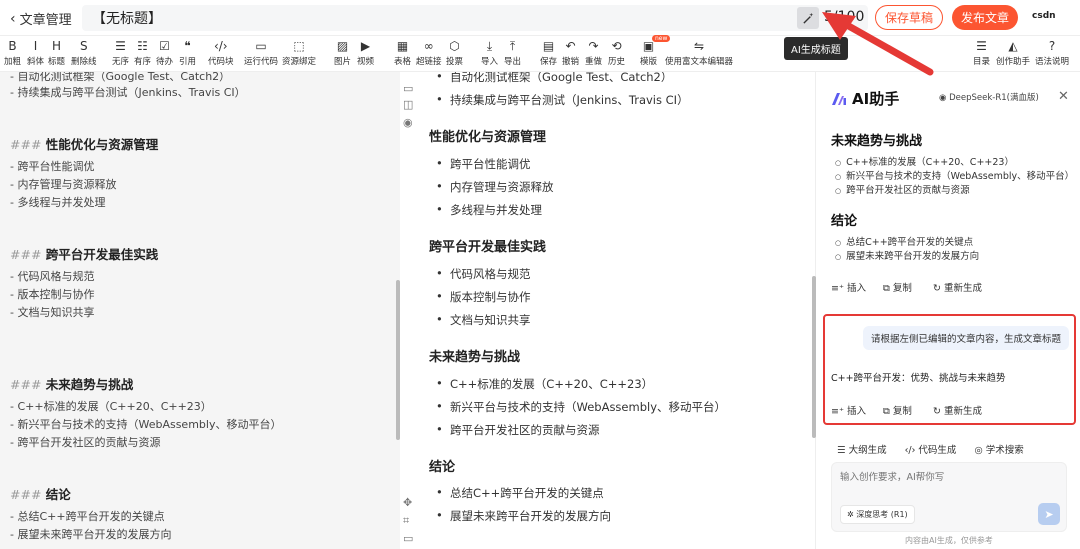  I want to click on back-label: 文章管理, so click(45, 20).